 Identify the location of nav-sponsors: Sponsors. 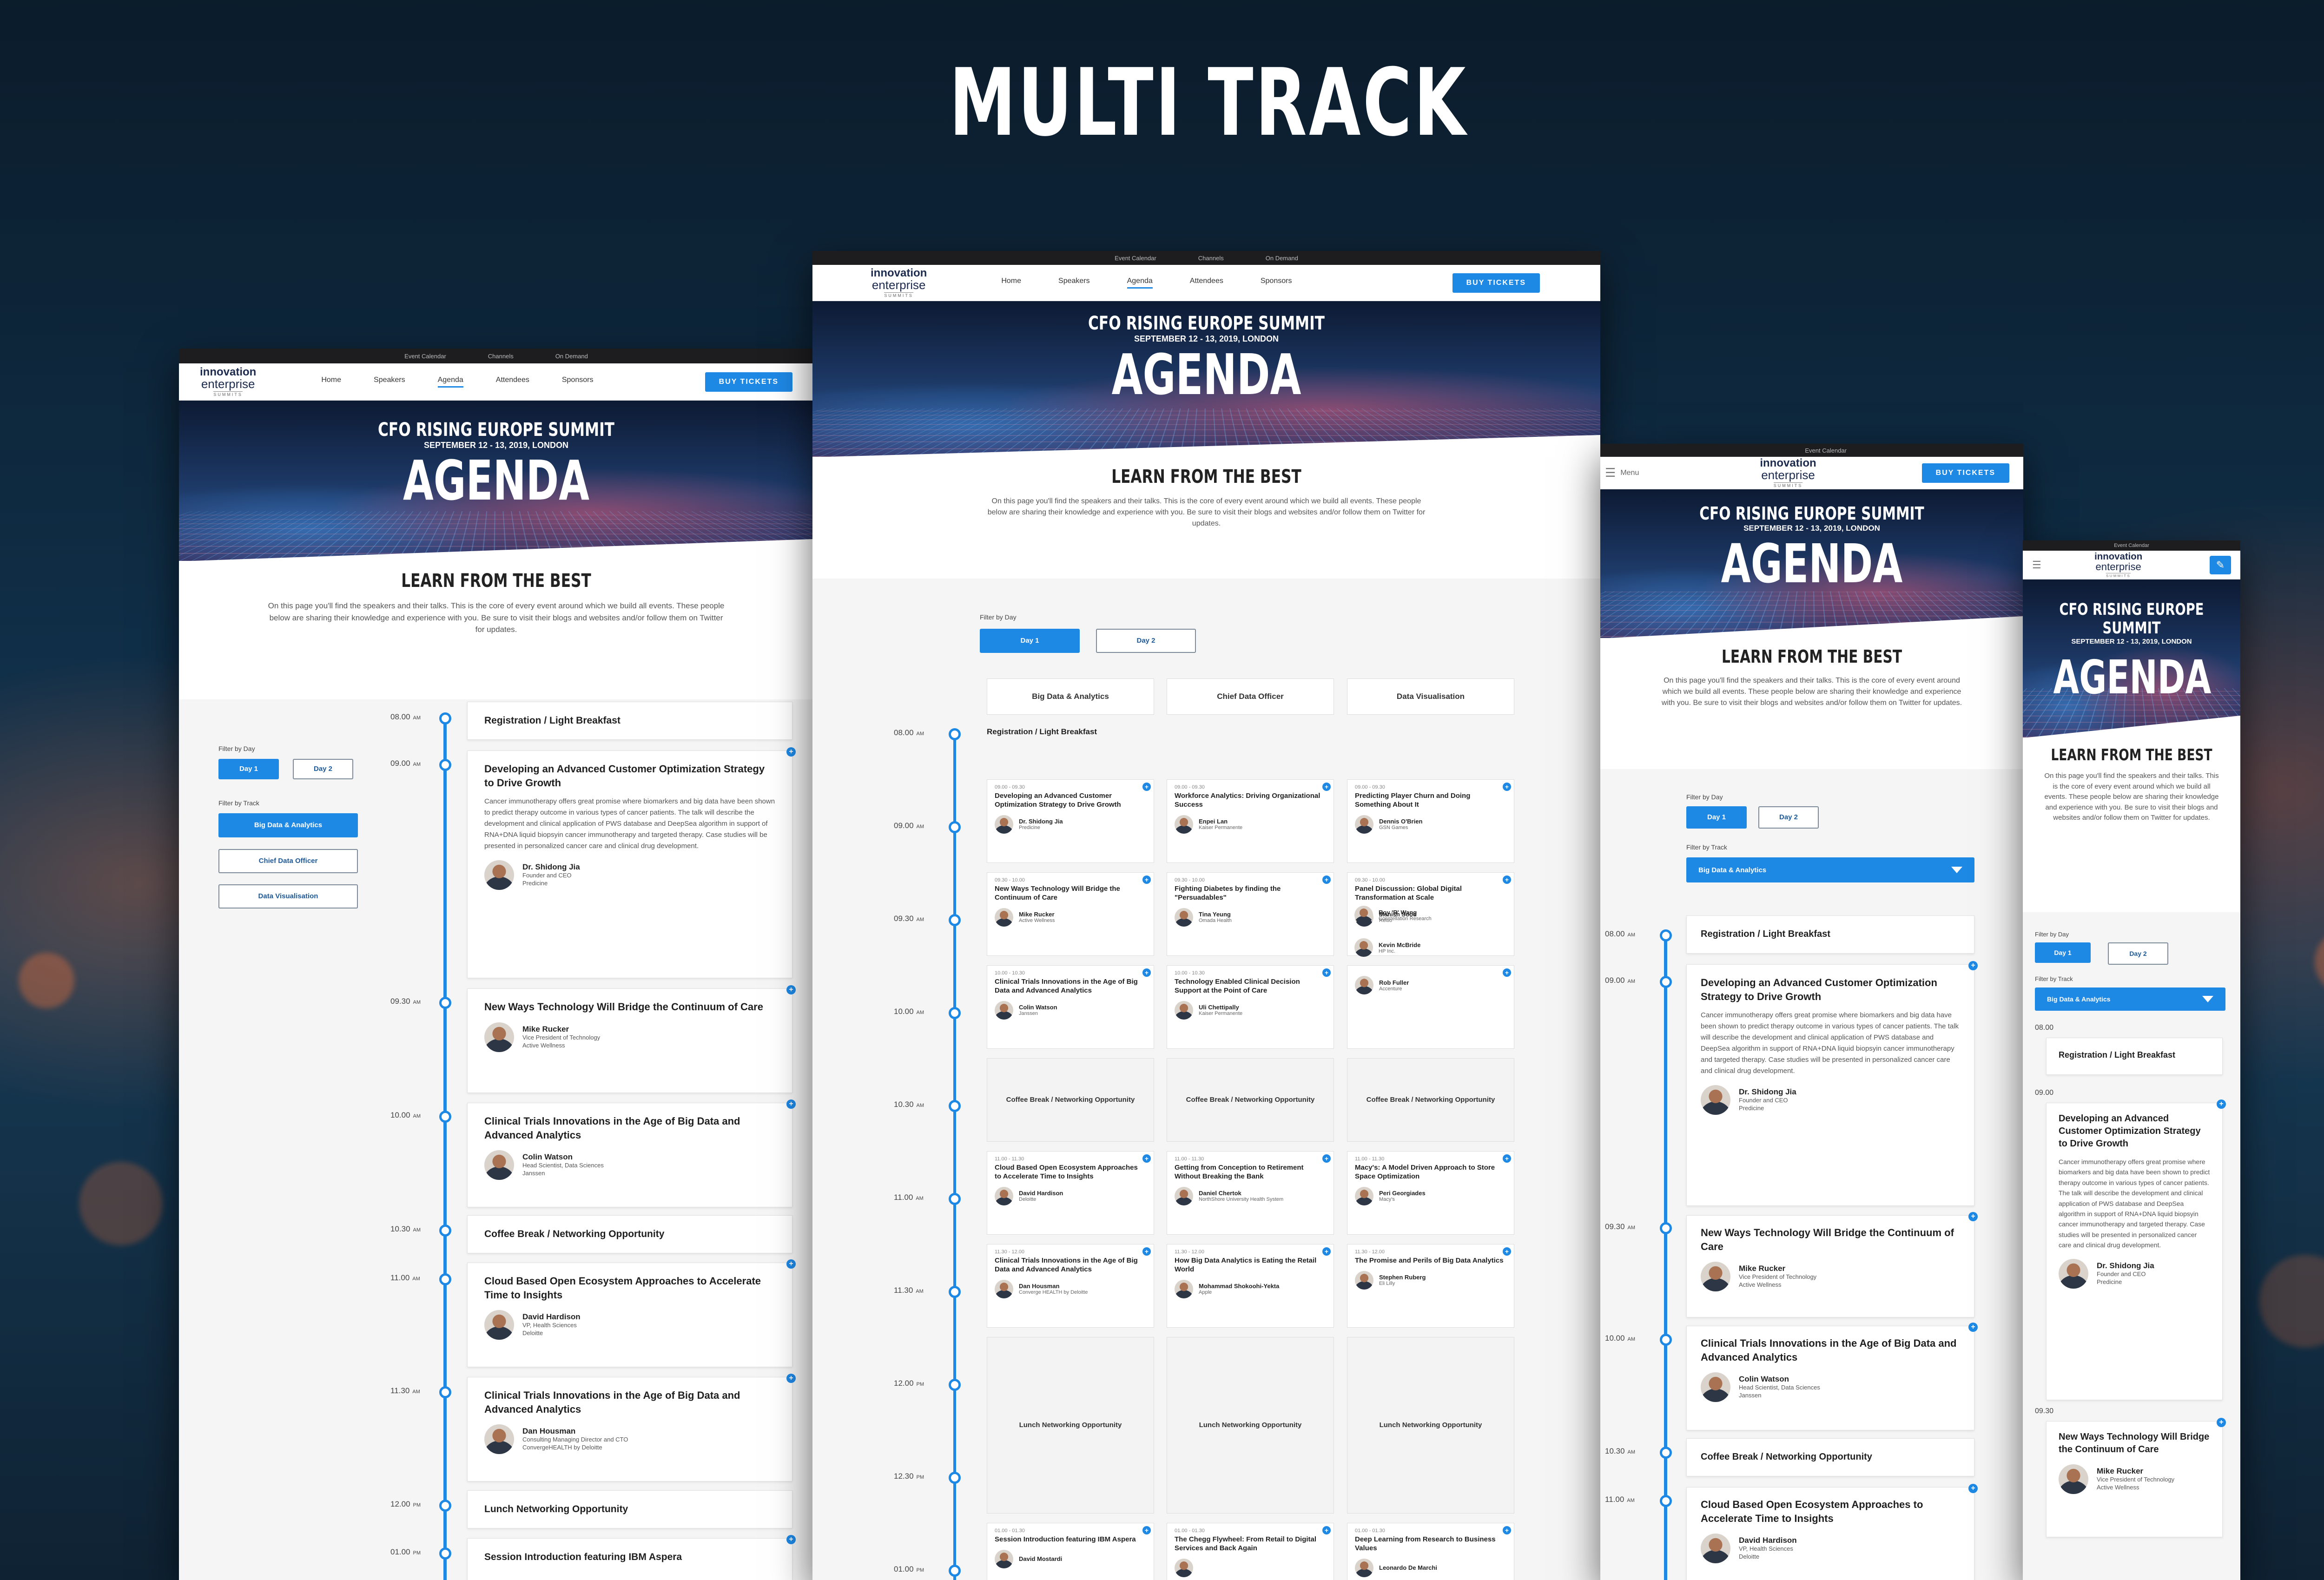
(578, 382).